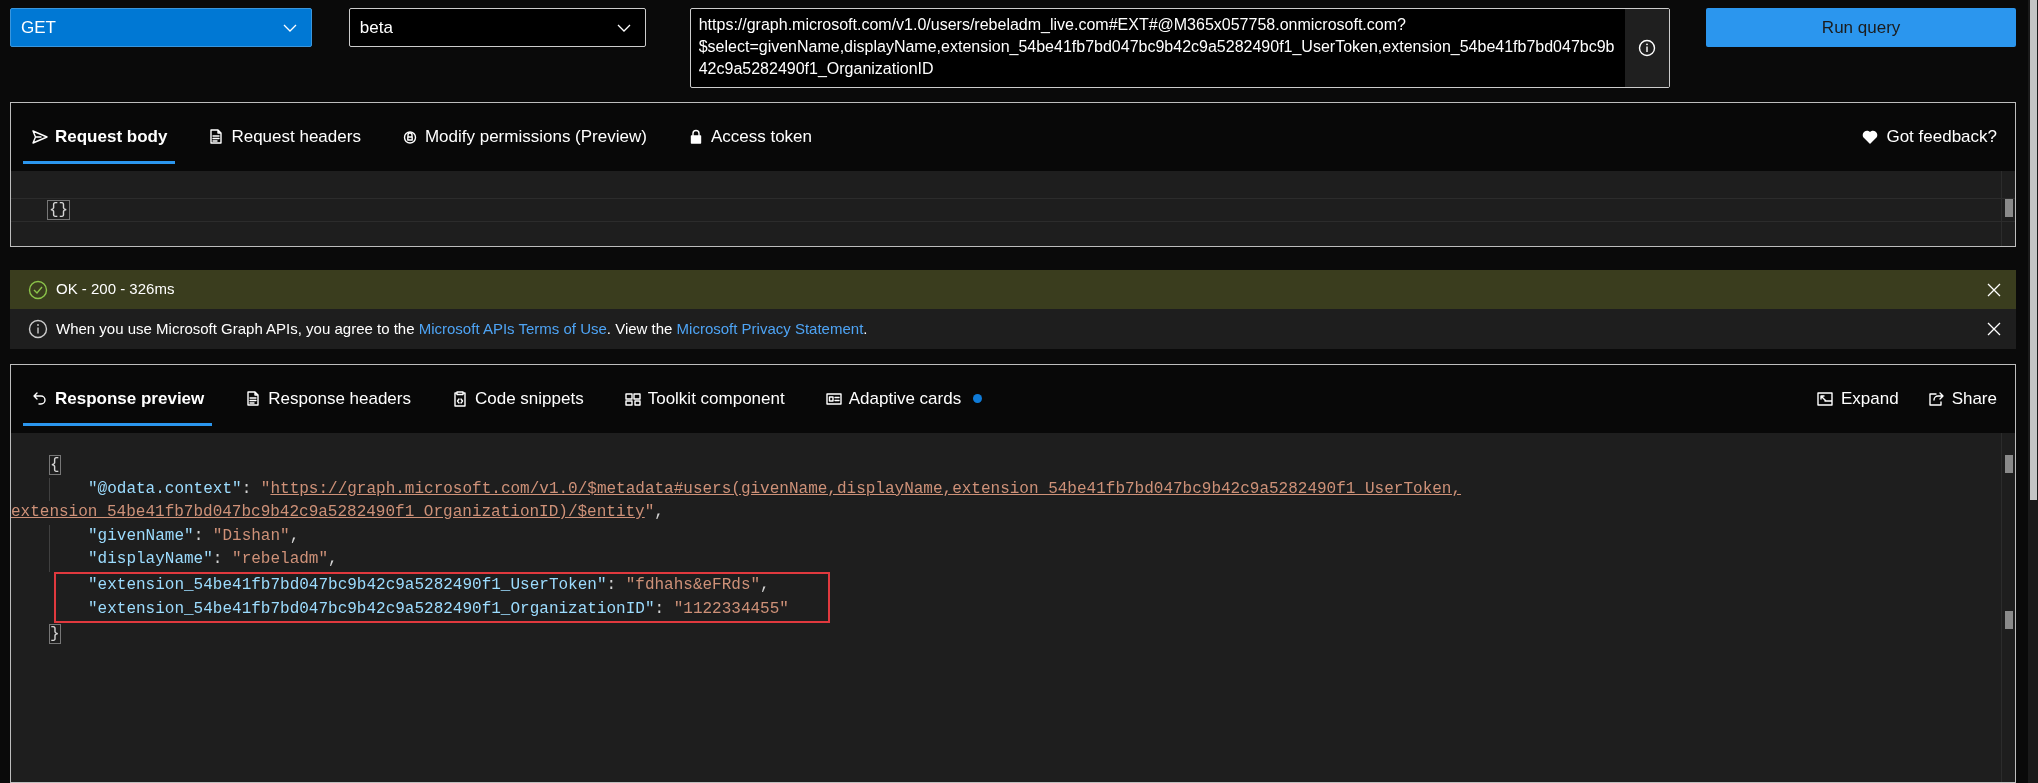  Describe the element at coordinates (38, 289) in the screenshot. I see `check-circle-icon` at that location.